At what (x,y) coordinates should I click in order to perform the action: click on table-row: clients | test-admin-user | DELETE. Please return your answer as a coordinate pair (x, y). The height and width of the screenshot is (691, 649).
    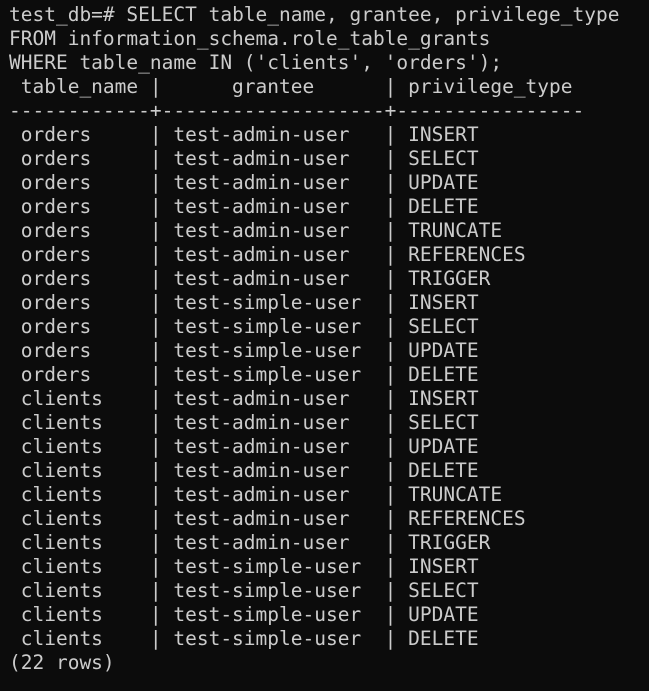
    Looking at the image, I should click on (244, 470).